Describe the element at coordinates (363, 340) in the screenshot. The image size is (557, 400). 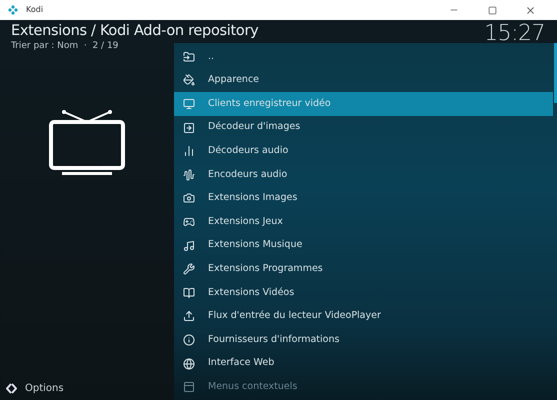
I see `list-item: Fournisseurs d'informations` at that location.